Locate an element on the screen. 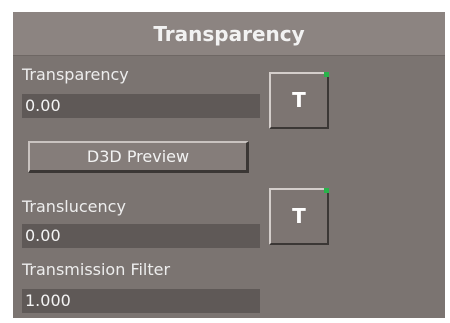  transparency-t-button: T is located at coordinates (299, 100).